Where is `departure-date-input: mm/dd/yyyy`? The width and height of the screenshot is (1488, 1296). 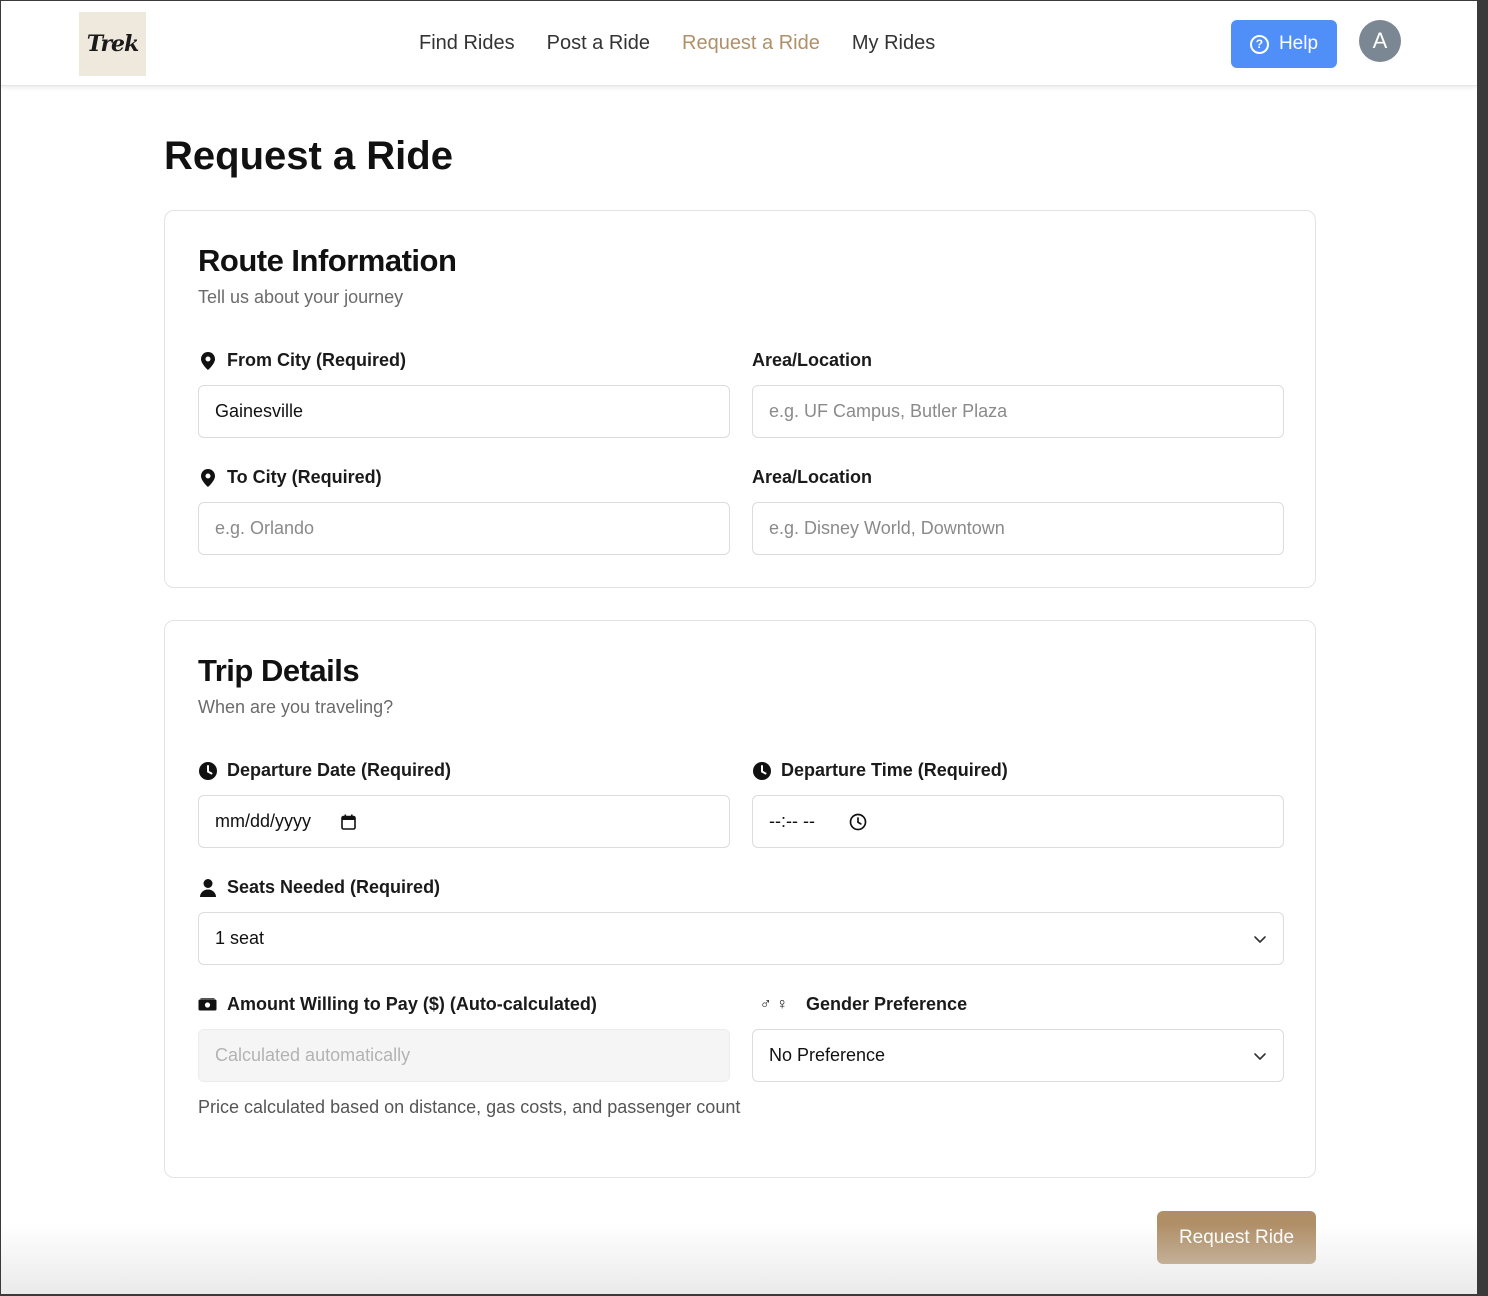 departure-date-input: mm/dd/yyyy is located at coordinates (464, 821).